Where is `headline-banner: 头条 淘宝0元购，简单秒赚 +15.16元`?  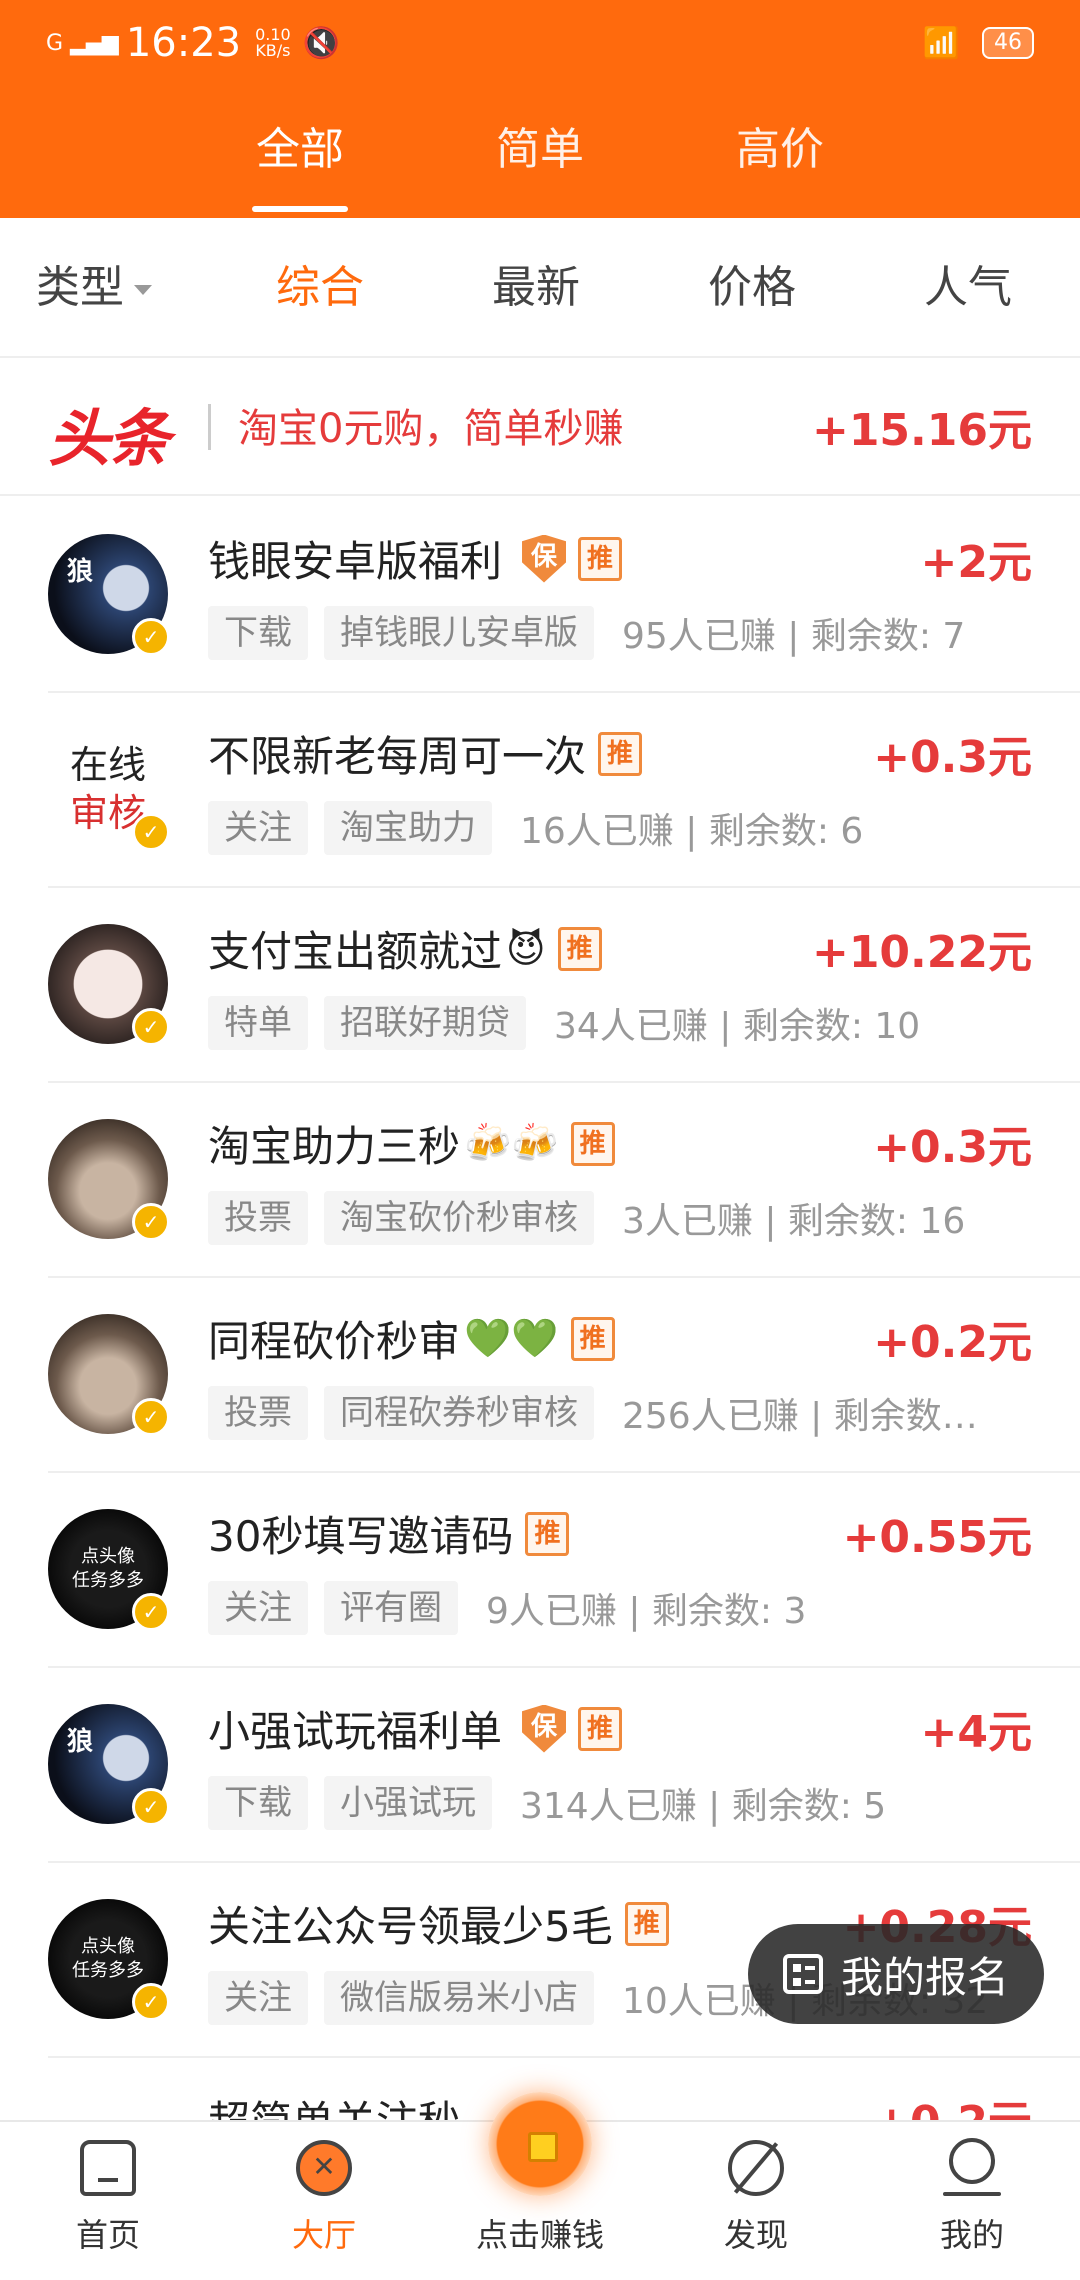
headline-banner: 头条 淘宝0元购，简单秒赚 +15.16元 is located at coordinates (540, 427).